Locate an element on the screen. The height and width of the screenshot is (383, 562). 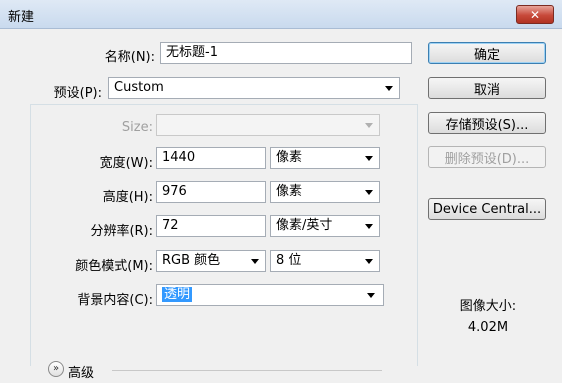
resolution-input-value: 72 is located at coordinates (170, 225).